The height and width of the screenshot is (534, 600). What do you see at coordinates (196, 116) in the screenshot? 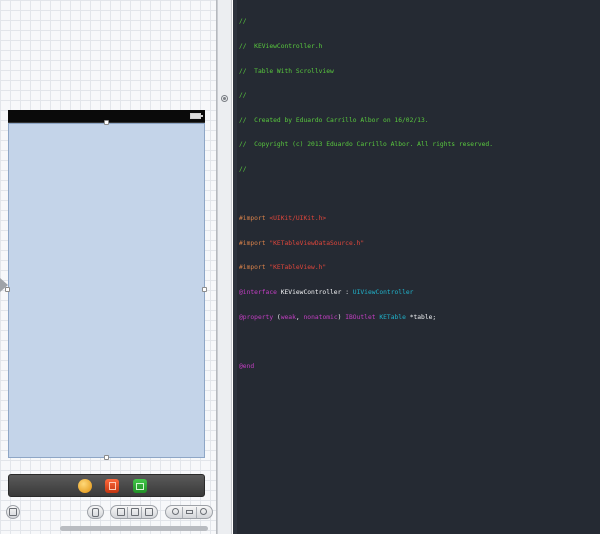
I see `battery-icon` at bounding box center [196, 116].